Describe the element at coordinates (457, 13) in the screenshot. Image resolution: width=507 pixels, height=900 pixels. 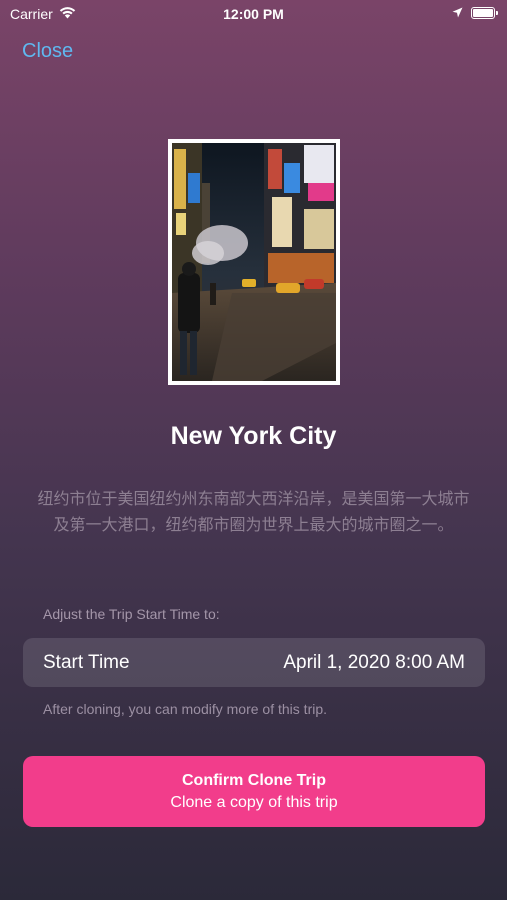
I see `location-arrow-icon` at that location.